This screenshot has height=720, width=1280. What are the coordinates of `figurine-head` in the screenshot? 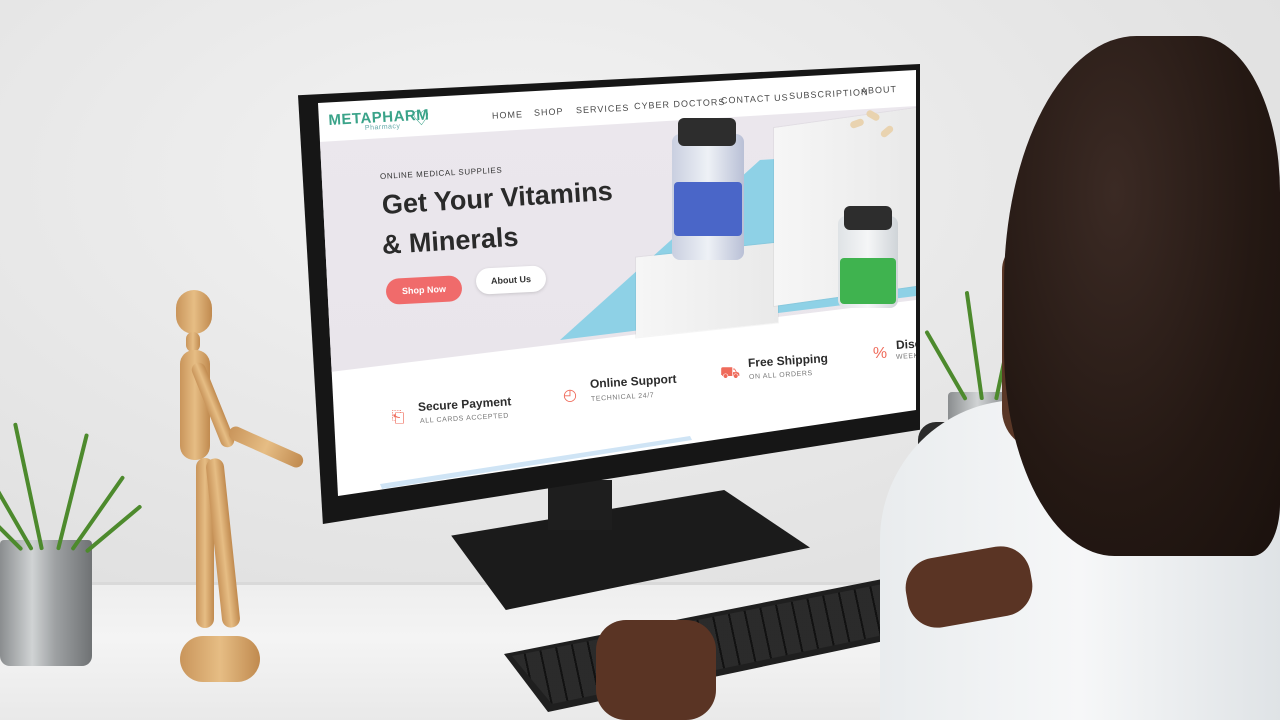 It's located at (194, 312).